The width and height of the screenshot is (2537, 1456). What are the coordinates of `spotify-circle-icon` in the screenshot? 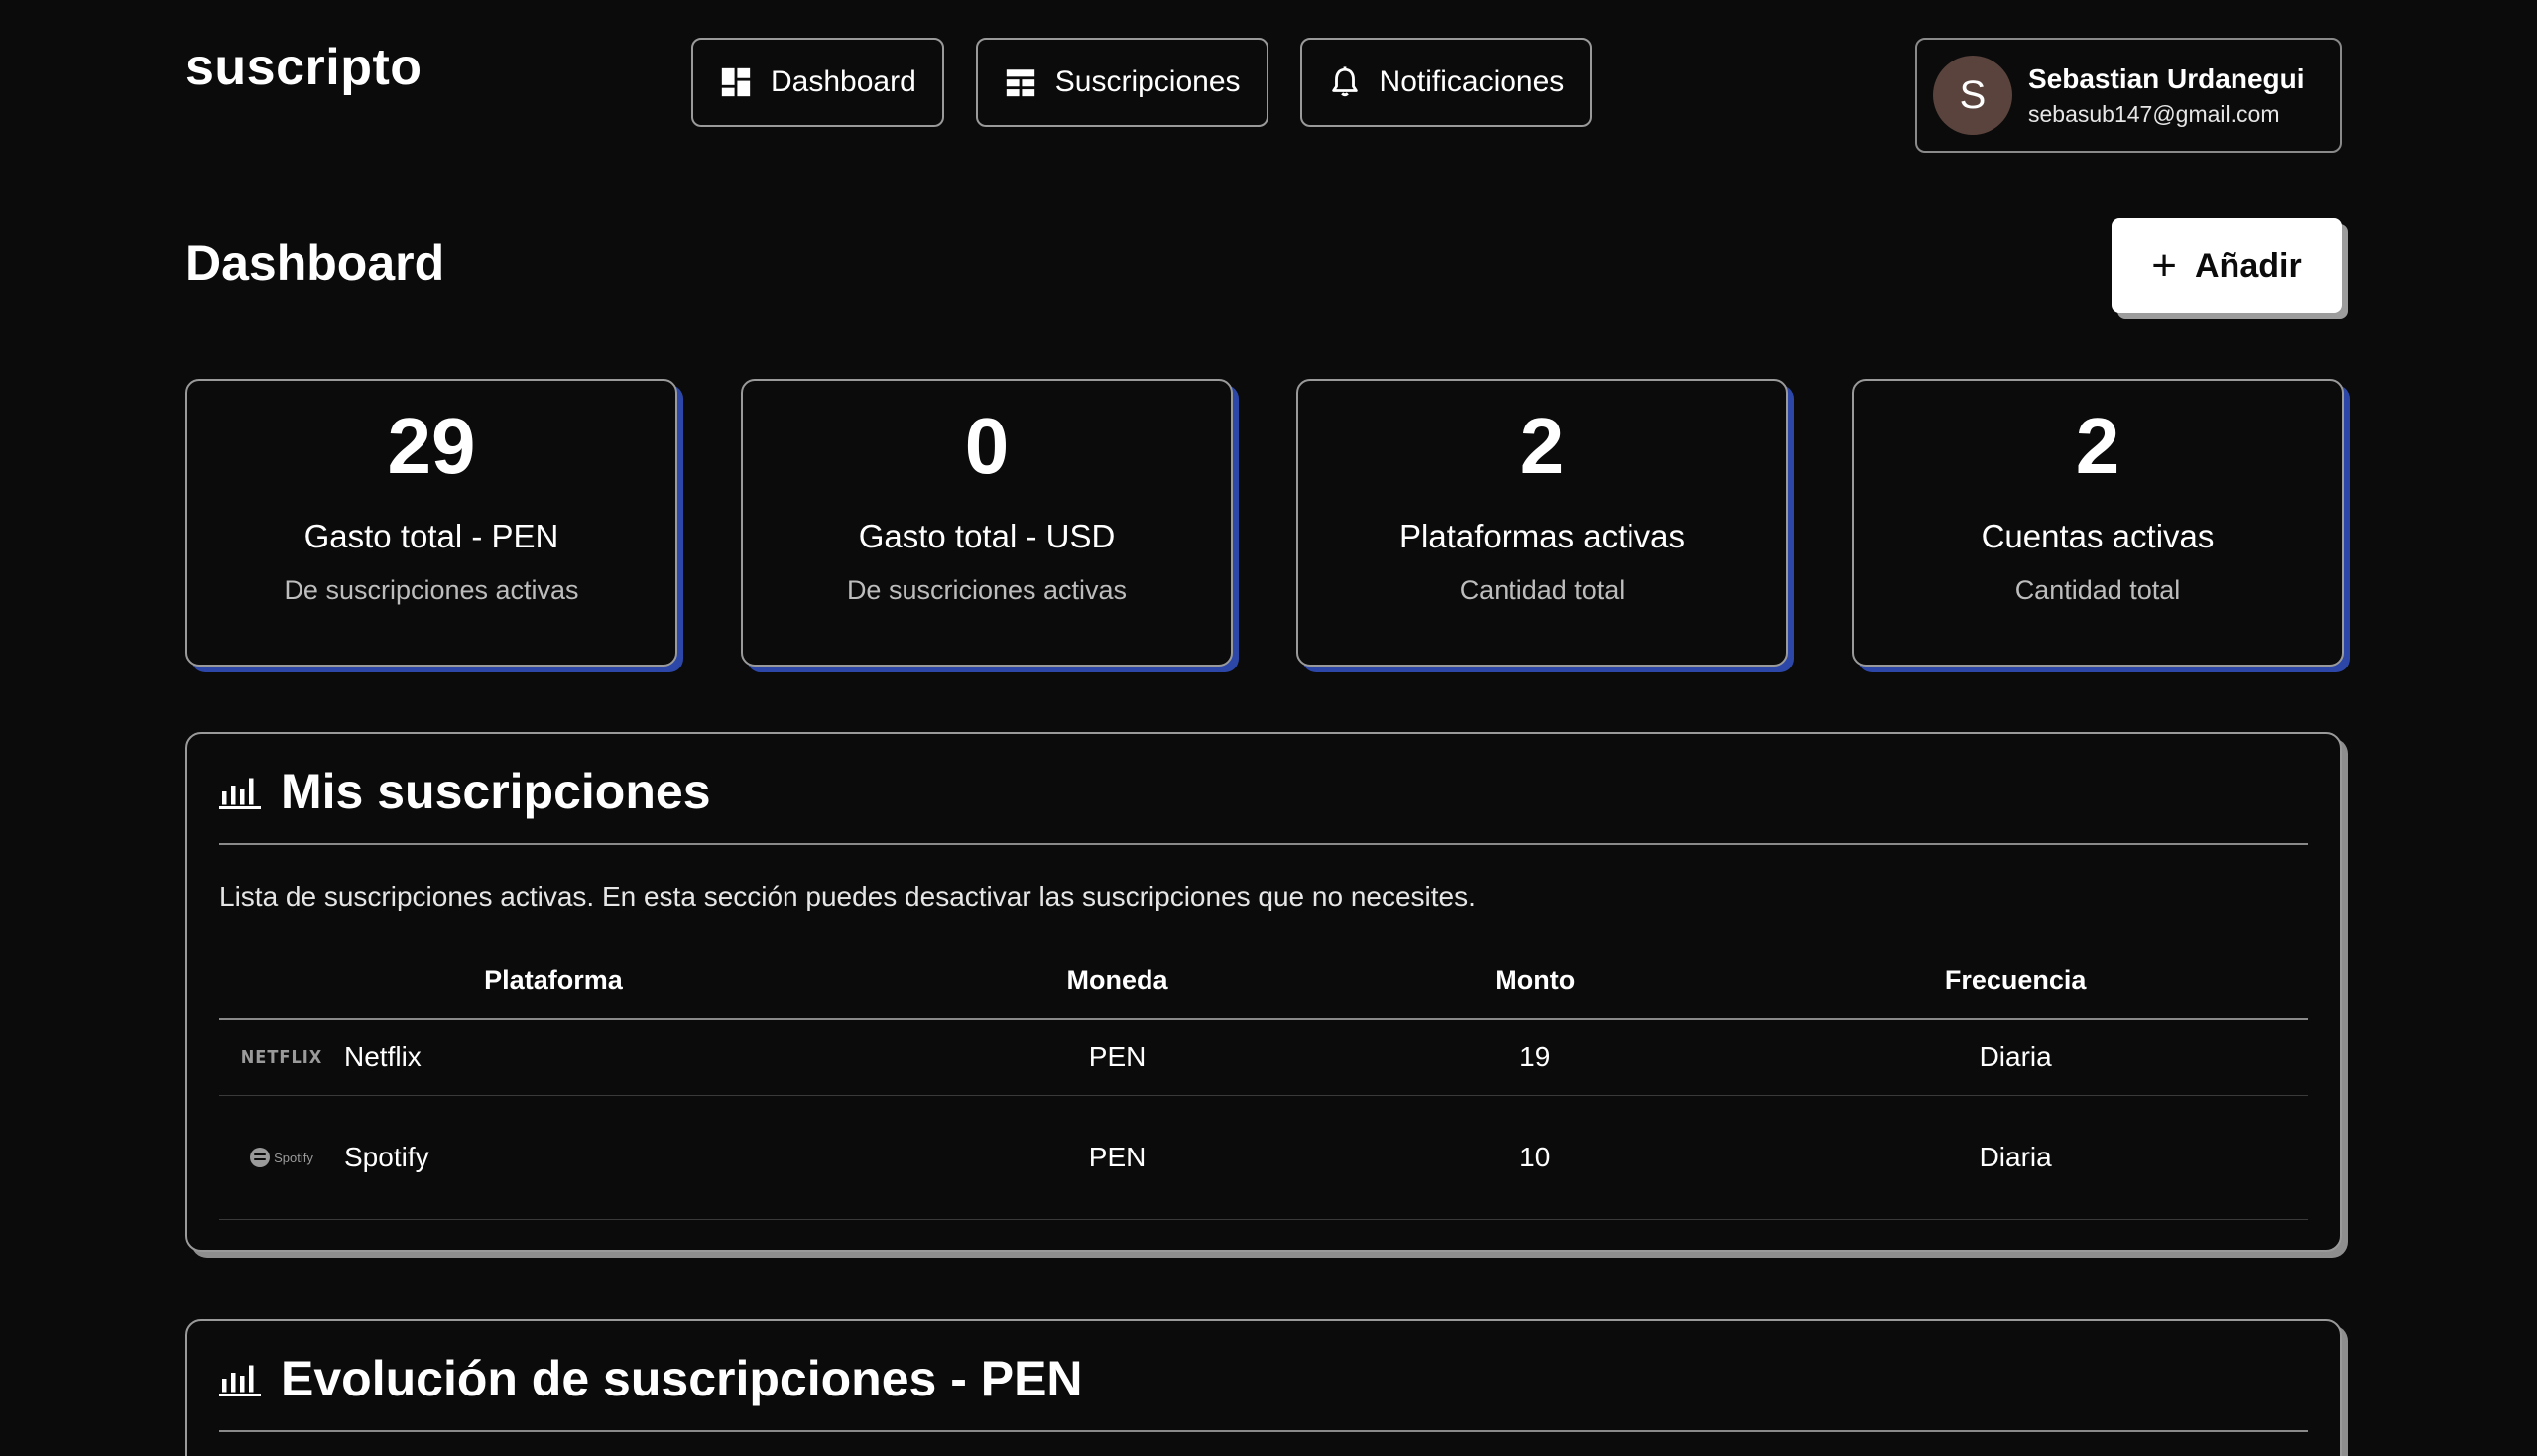 It's located at (260, 1157).